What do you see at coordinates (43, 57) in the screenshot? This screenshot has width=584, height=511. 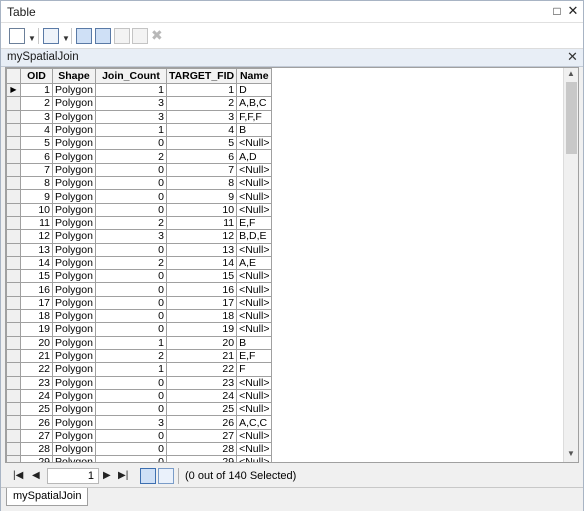 I see `table-tab-title: mySpatialJoin` at bounding box center [43, 57].